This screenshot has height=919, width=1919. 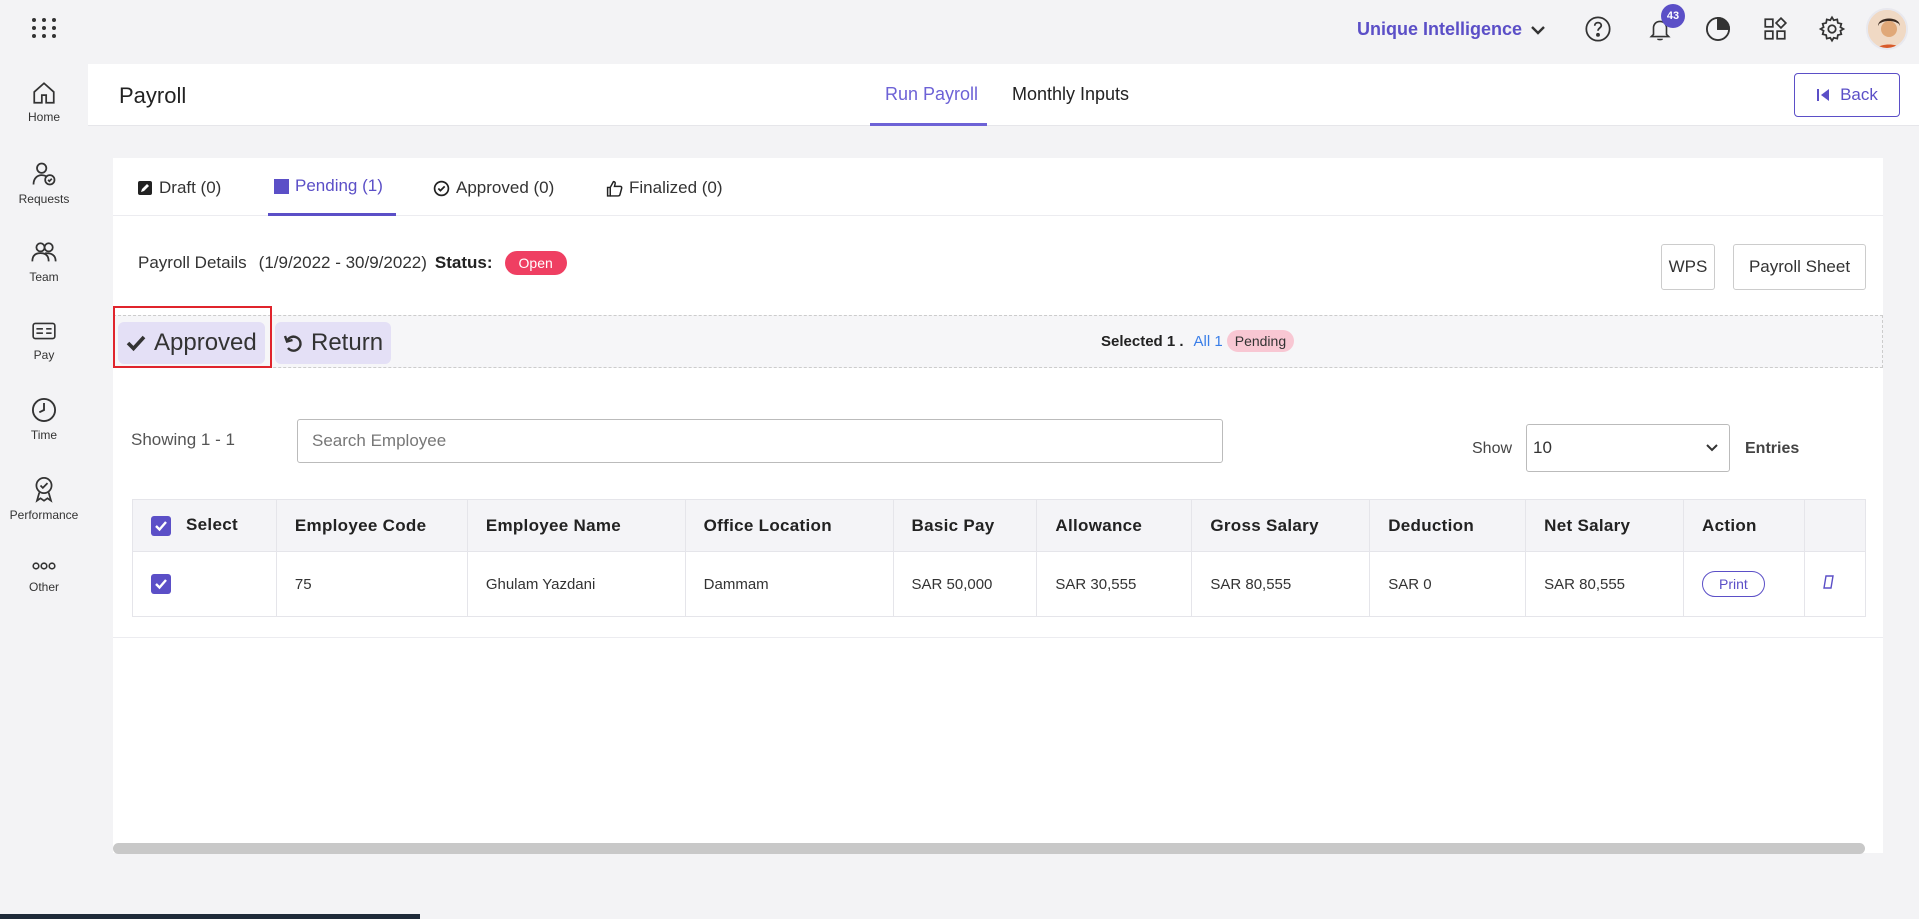 What do you see at coordinates (1887, 29) in the screenshot?
I see `avatar` at bounding box center [1887, 29].